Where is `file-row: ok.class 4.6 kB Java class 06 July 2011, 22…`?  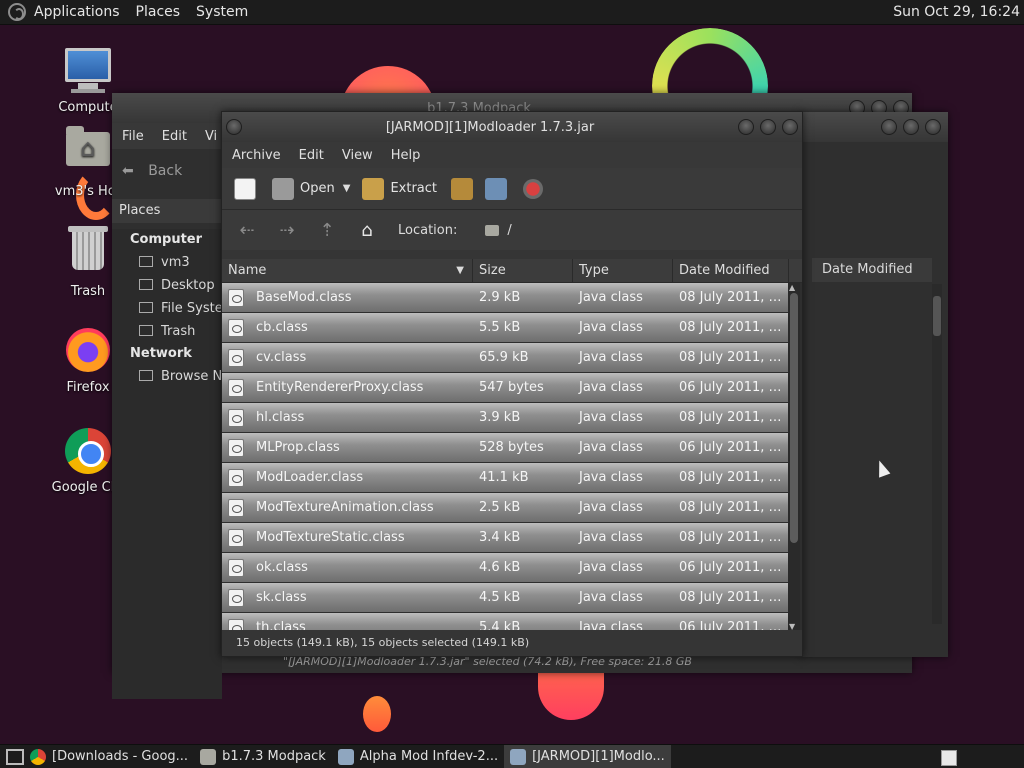
file-row: ok.class 4.6 kB Java class 06 July 2011, 22… is located at coordinates (505, 568).